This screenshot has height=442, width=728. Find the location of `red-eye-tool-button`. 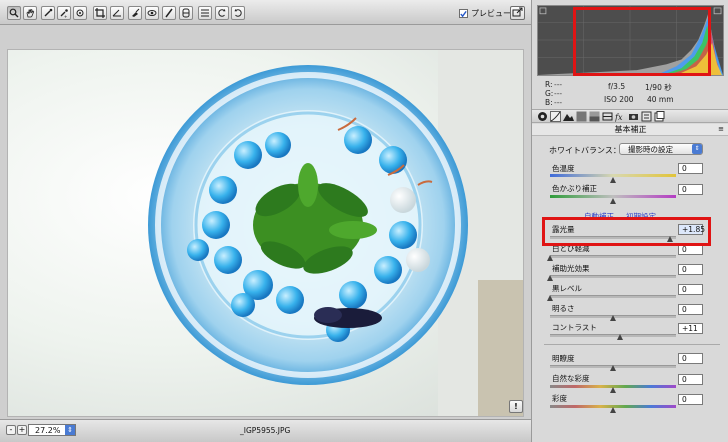

red-eye-tool-button is located at coordinates (152, 13).